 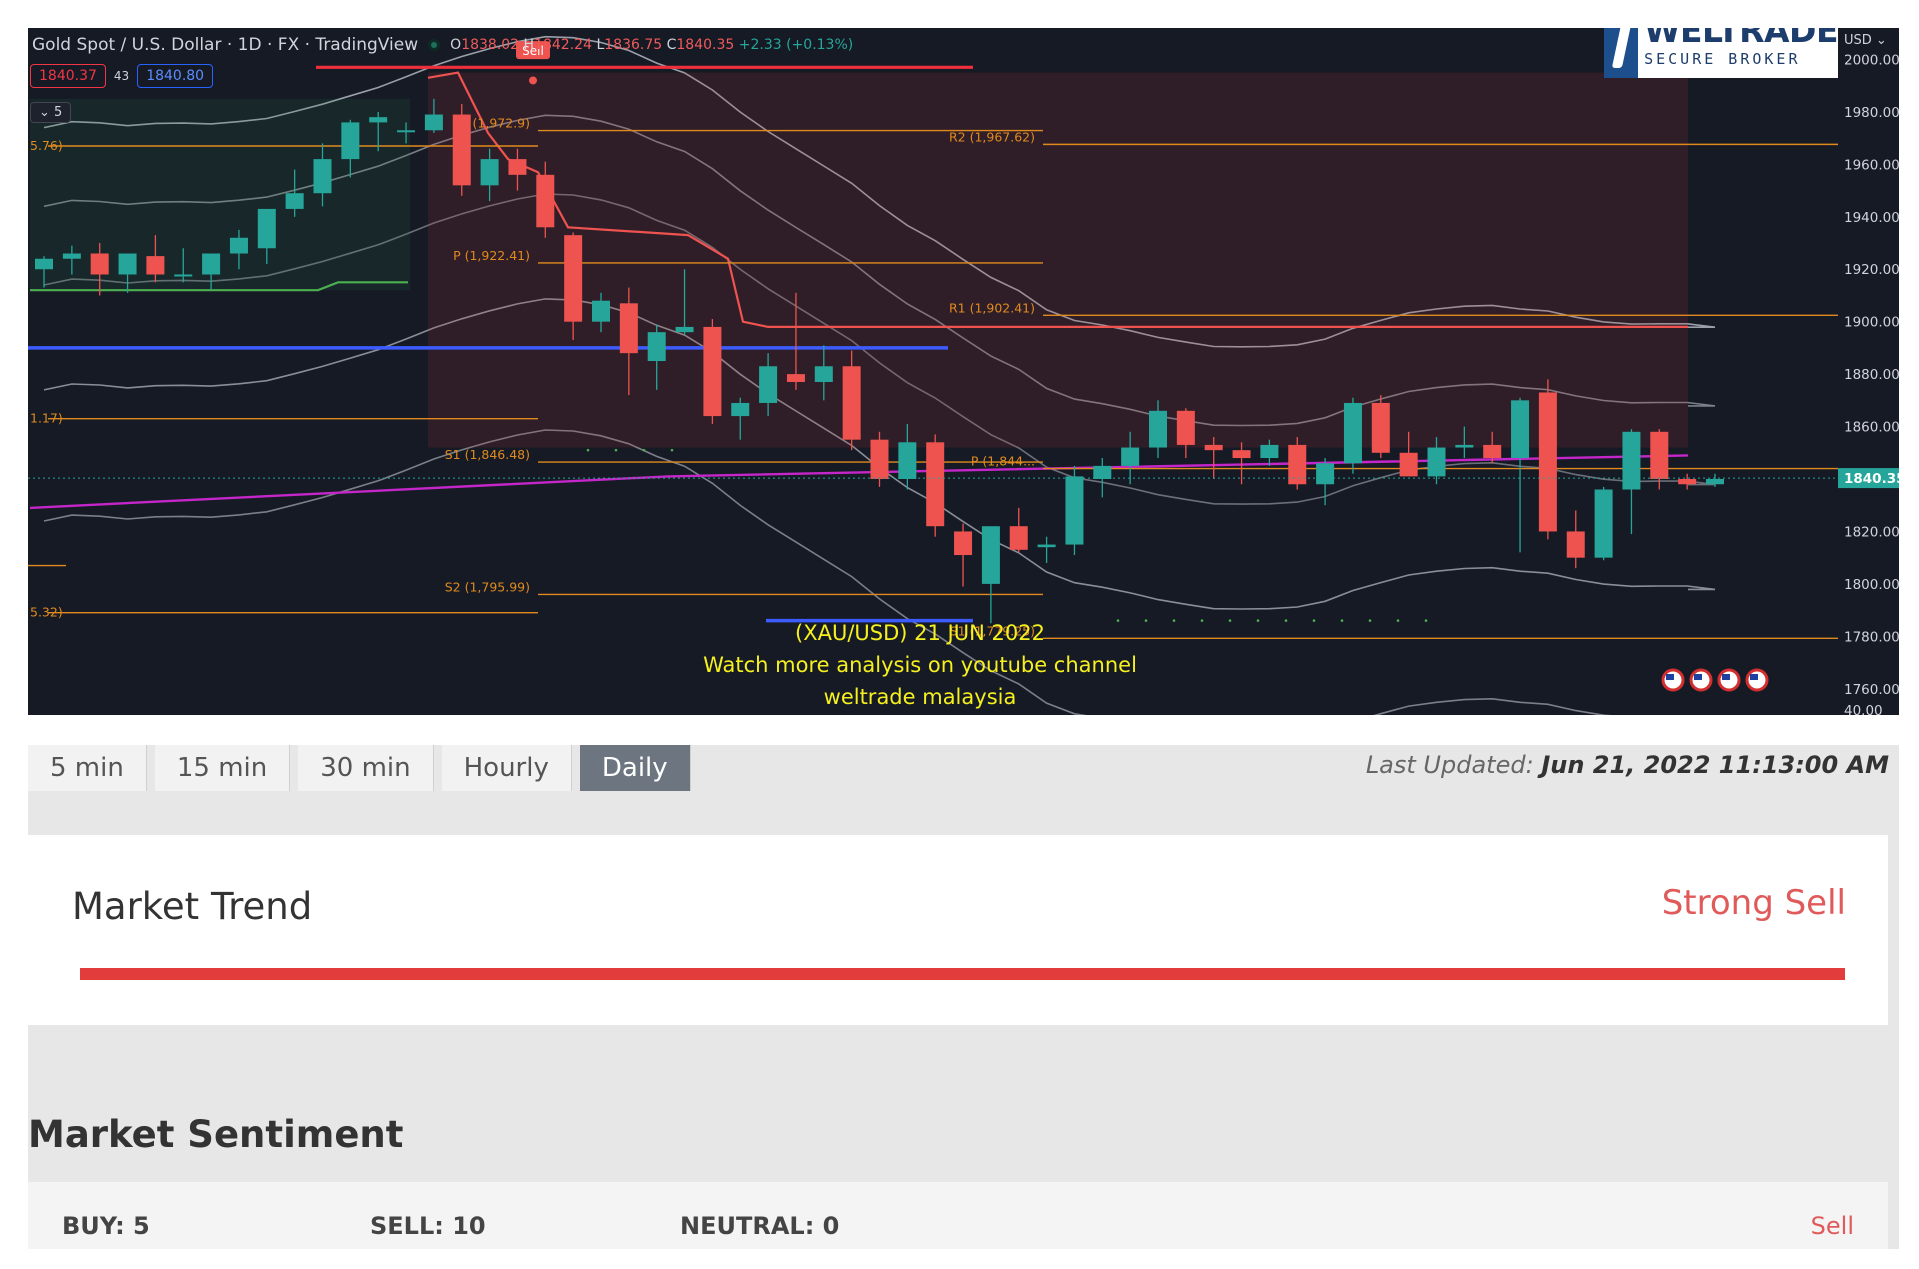 What do you see at coordinates (1871, 323) in the screenshot?
I see `y-tick-label: 1900.00` at bounding box center [1871, 323].